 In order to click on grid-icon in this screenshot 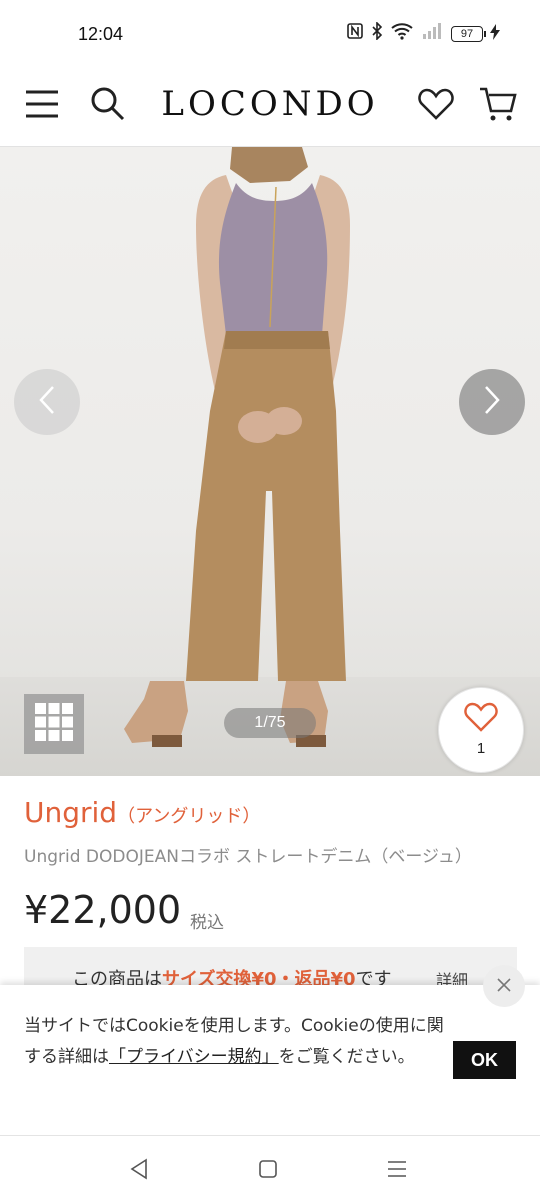, I will do `click(54, 724)`.